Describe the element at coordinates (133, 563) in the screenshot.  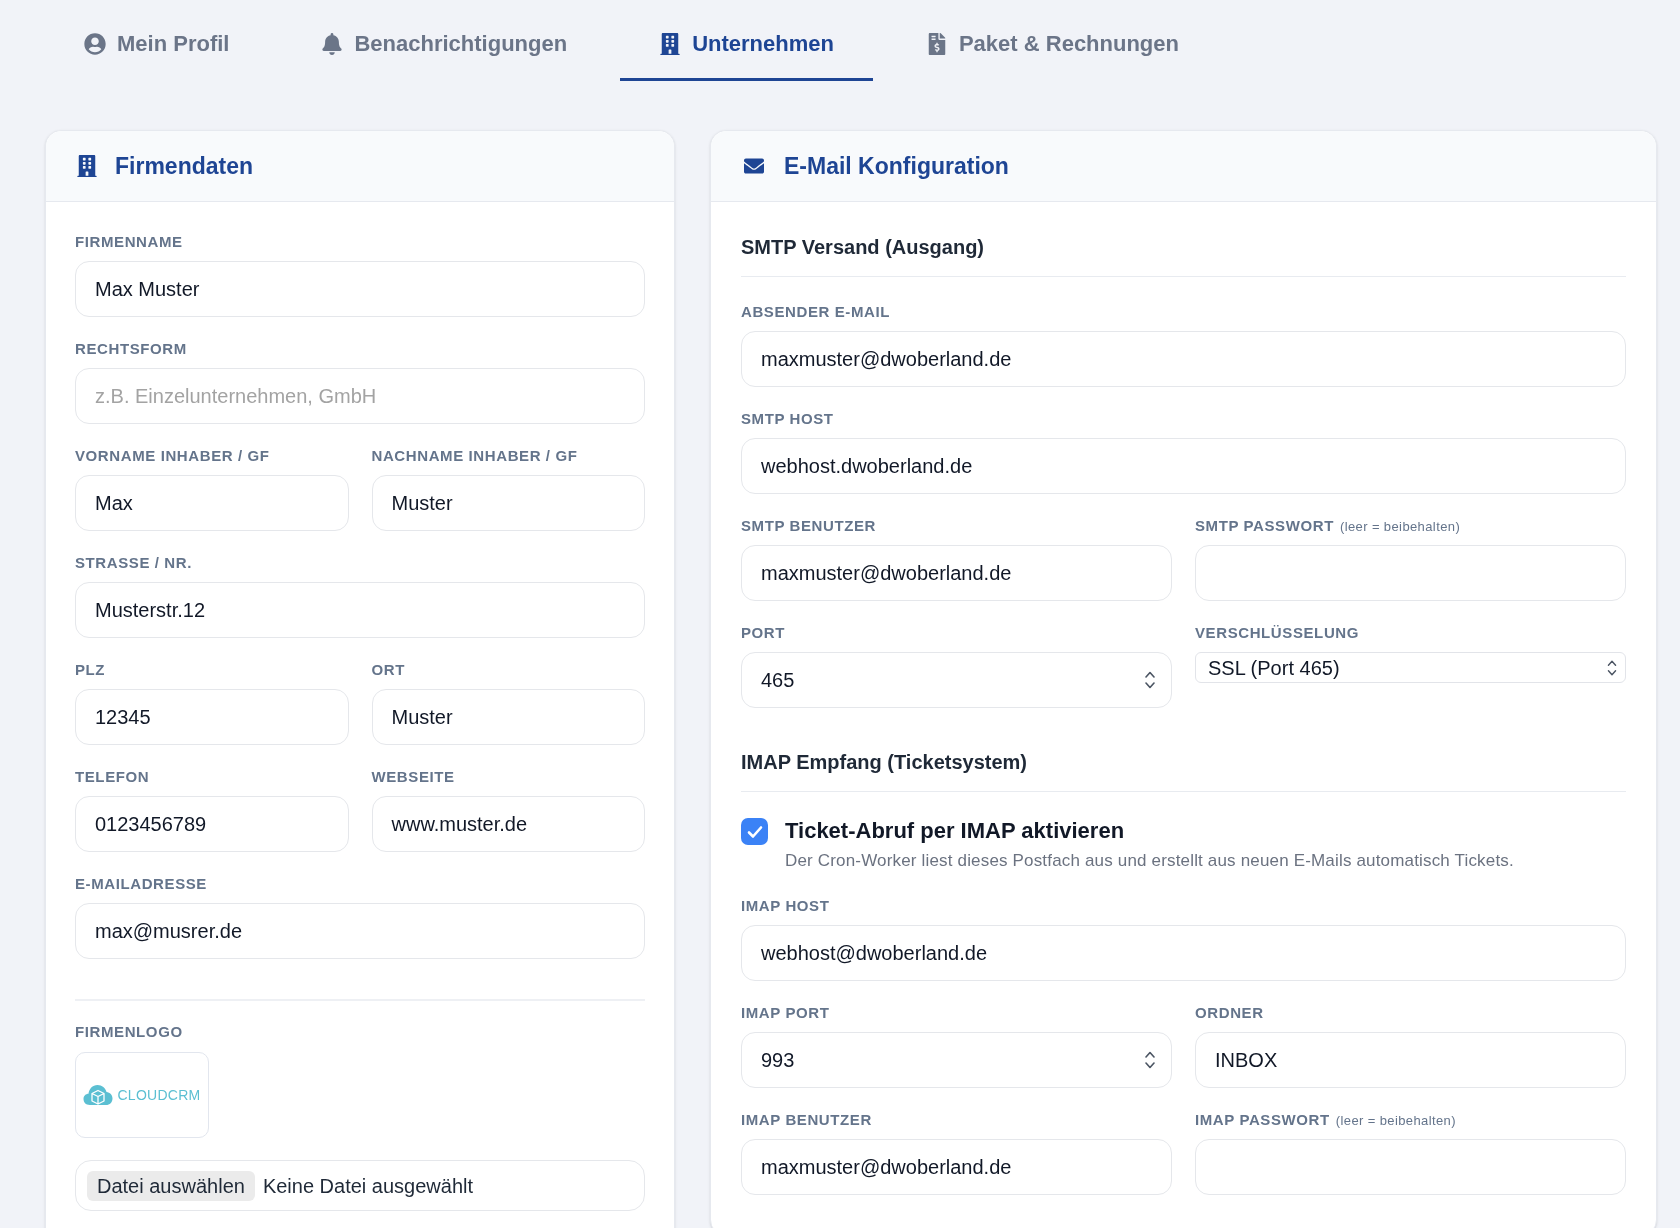
I see `field-label: STRASSE / NR.` at that location.